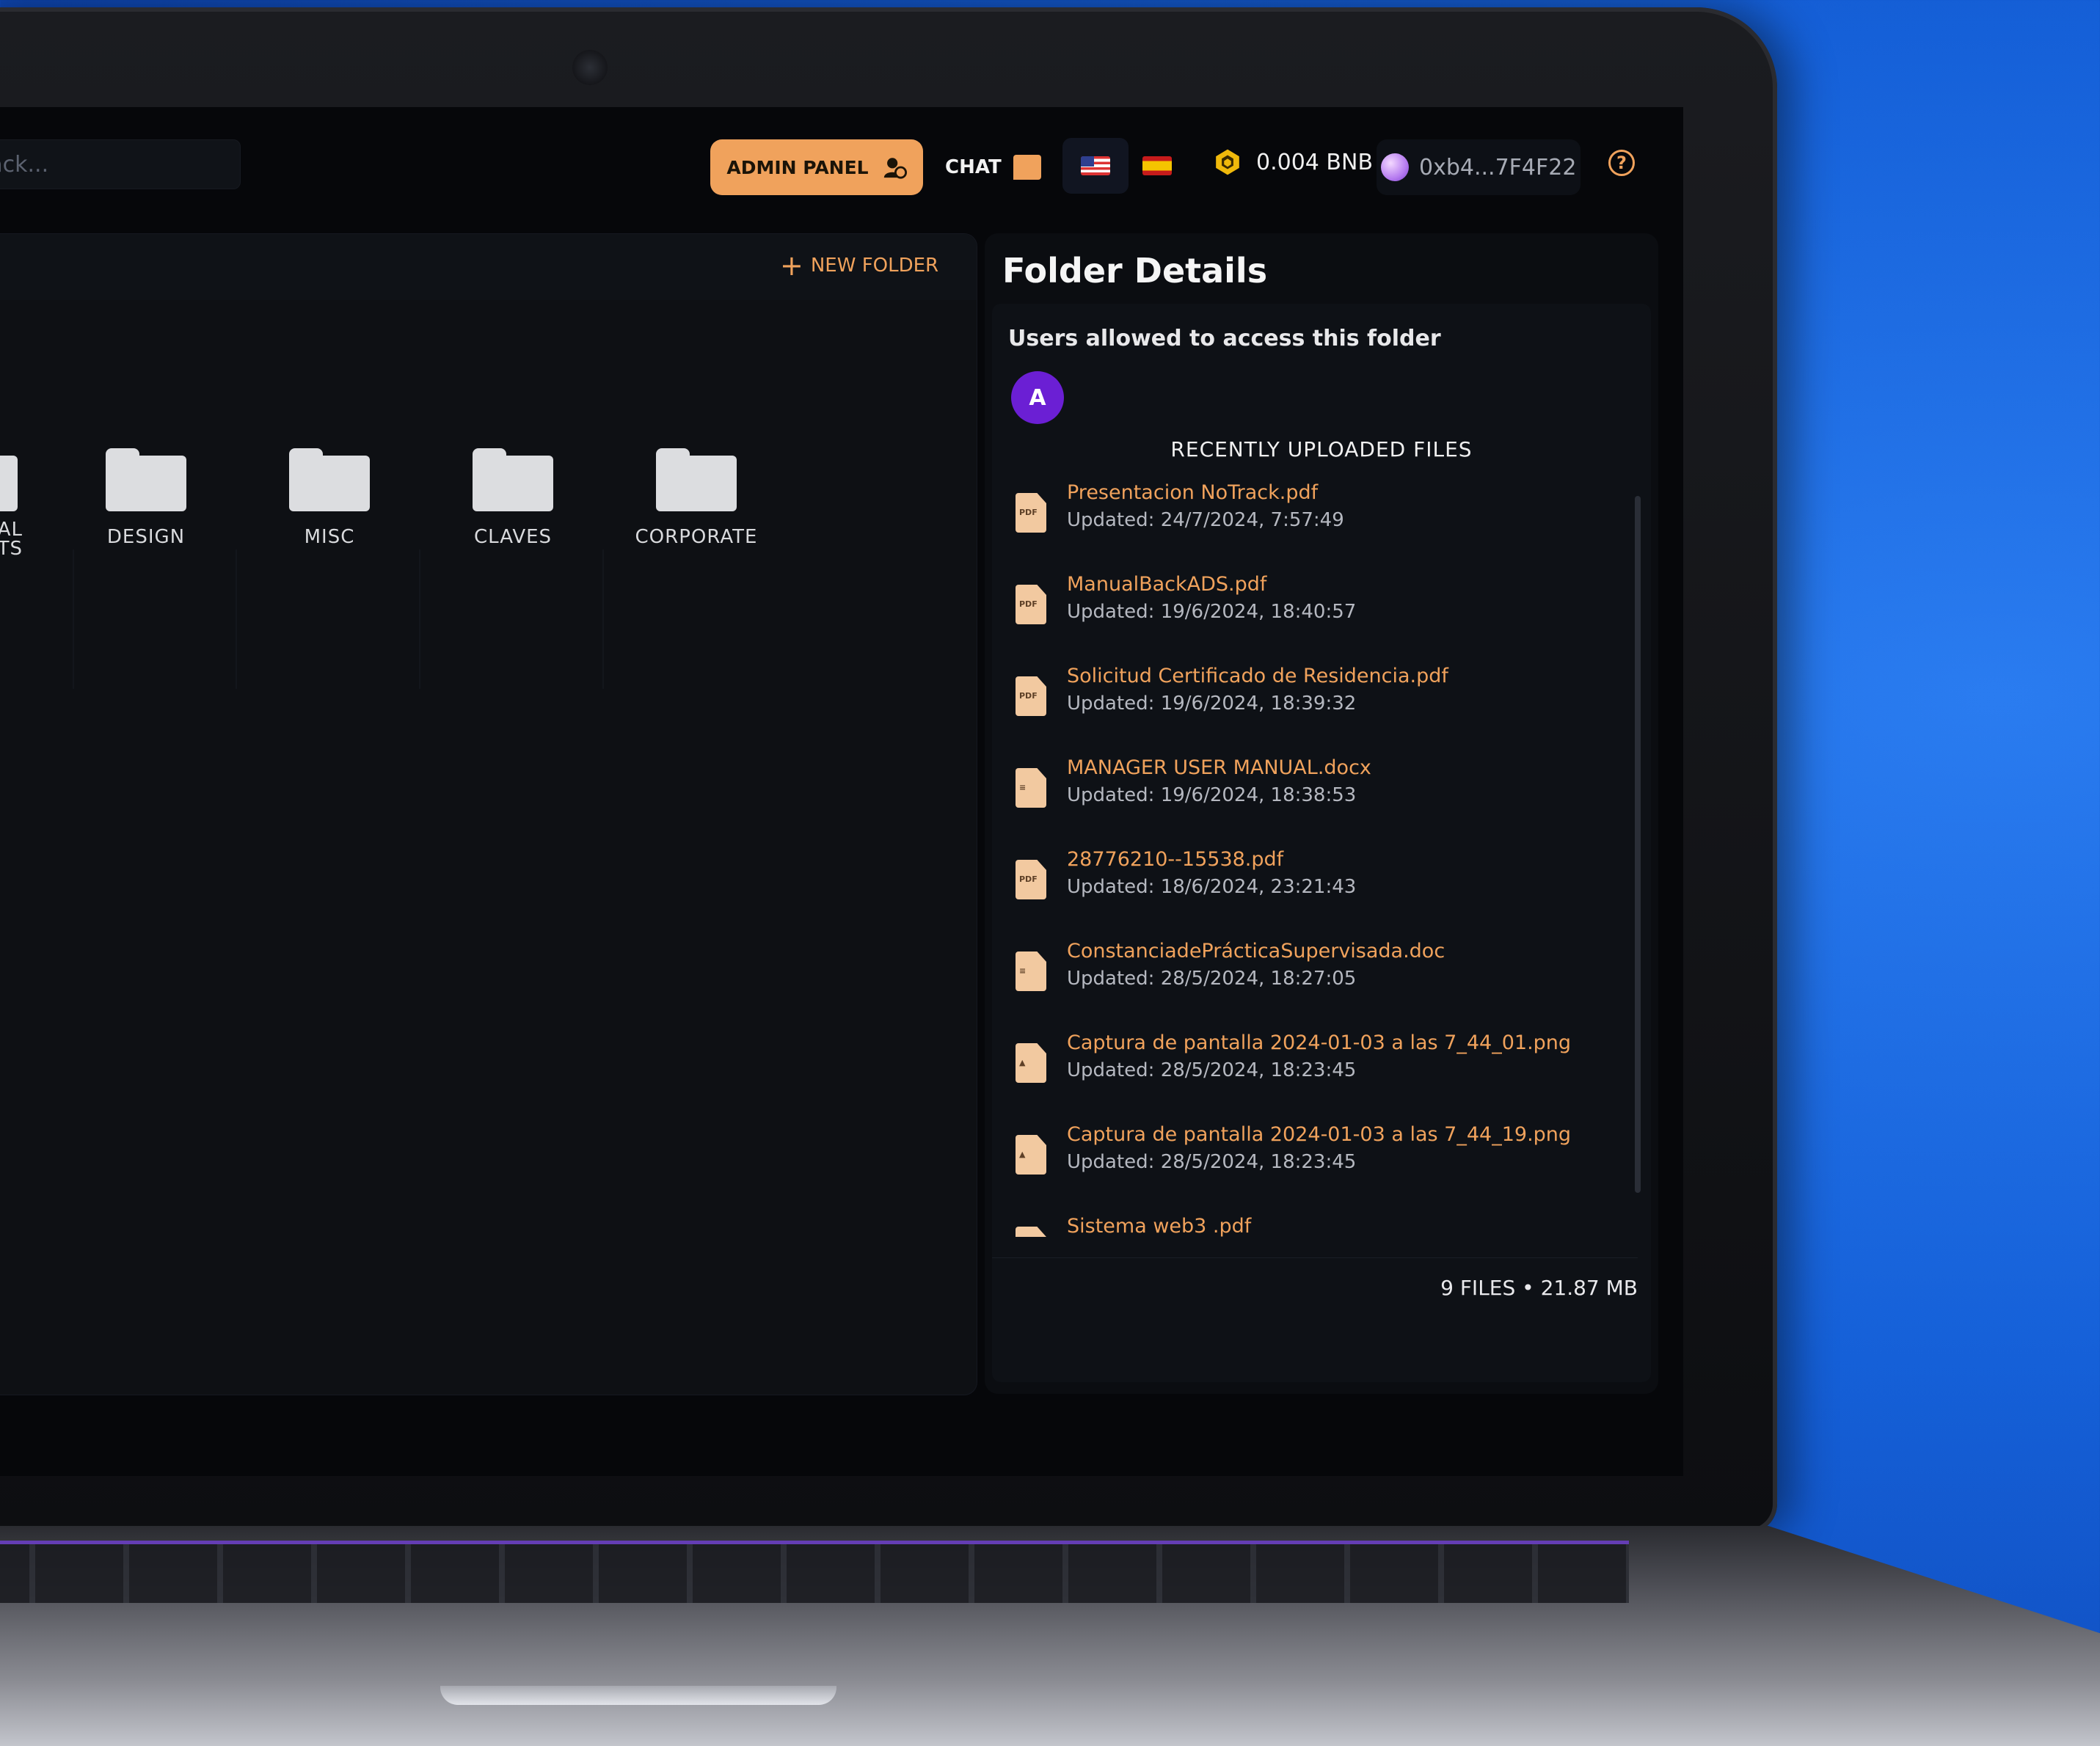 Image resolution: width=2100 pixels, height=1746 pixels. Describe the element at coordinates (1227, 162) in the screenshot. I see `bnb-icon` at that location.